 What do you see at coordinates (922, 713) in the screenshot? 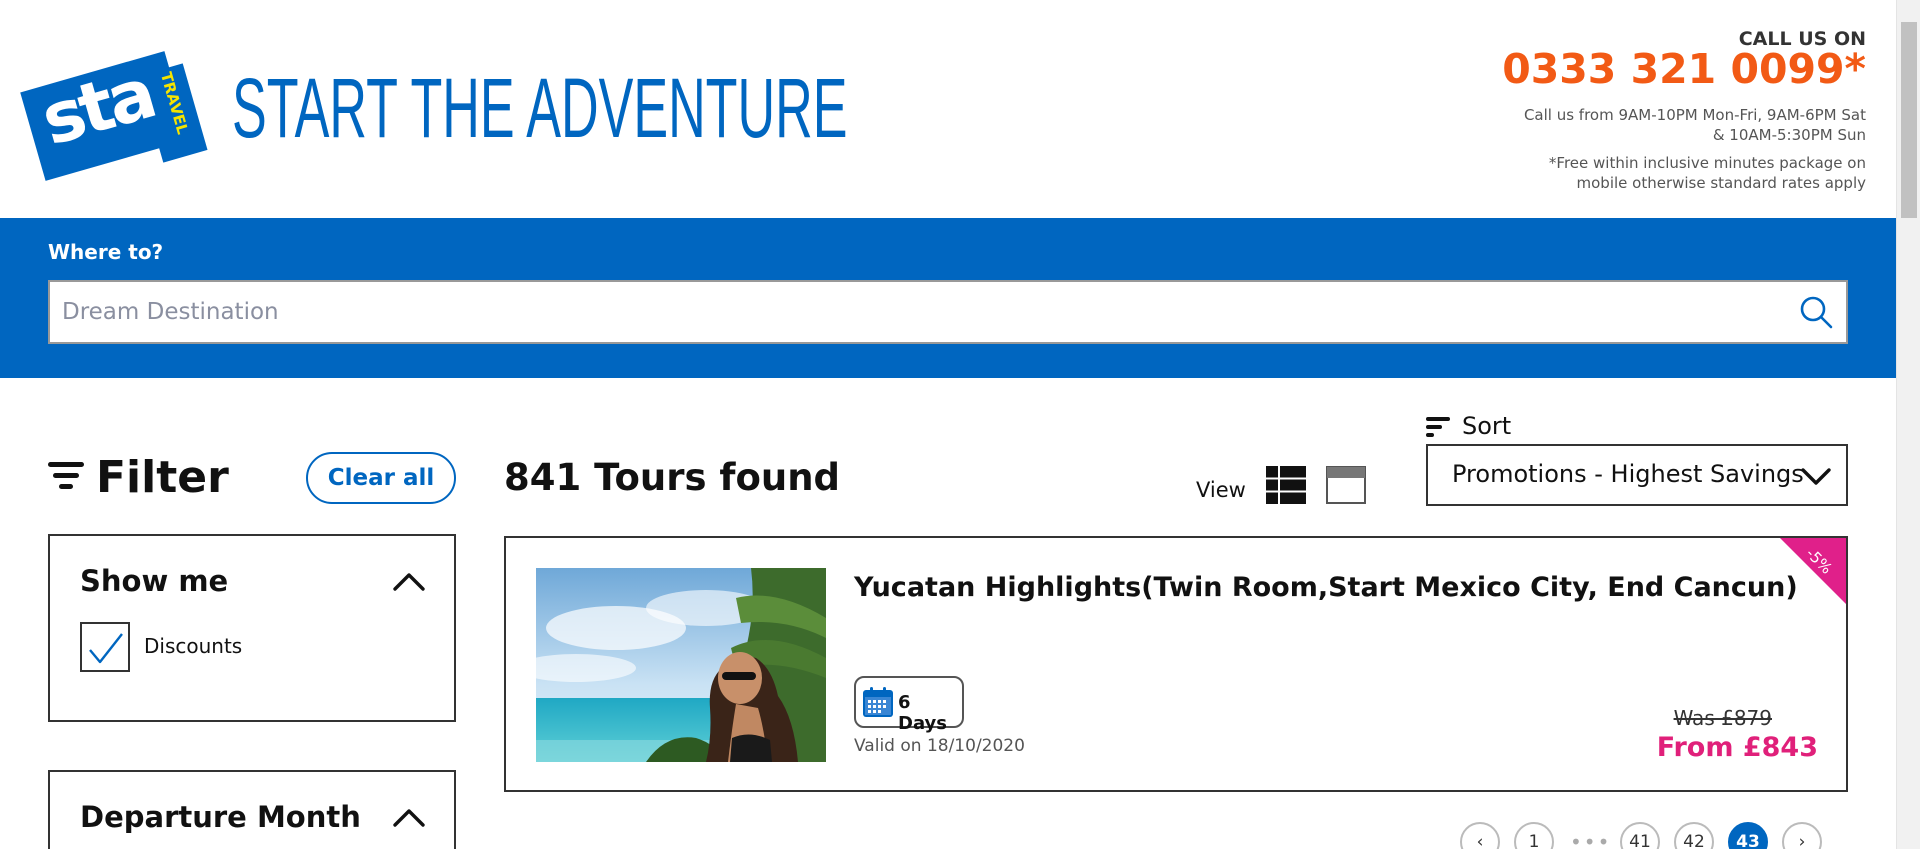
I see `duration-text: 6 Days` at bounding box center [922, 713].